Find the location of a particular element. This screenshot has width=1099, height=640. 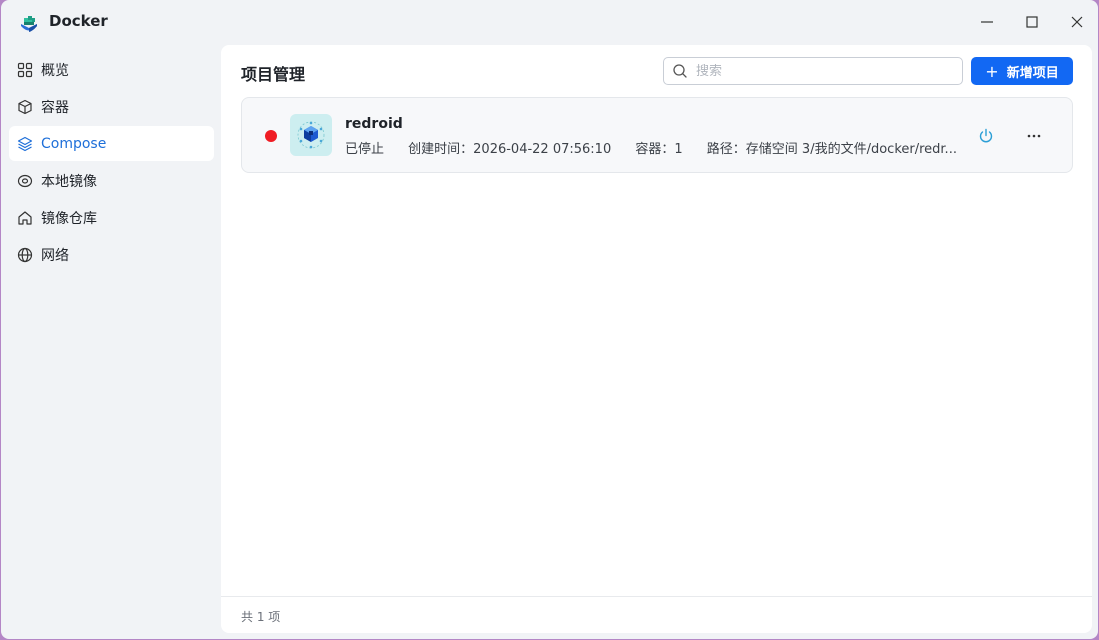

sidebar-item-containers: 容器 is located at coordinates (111, 106).